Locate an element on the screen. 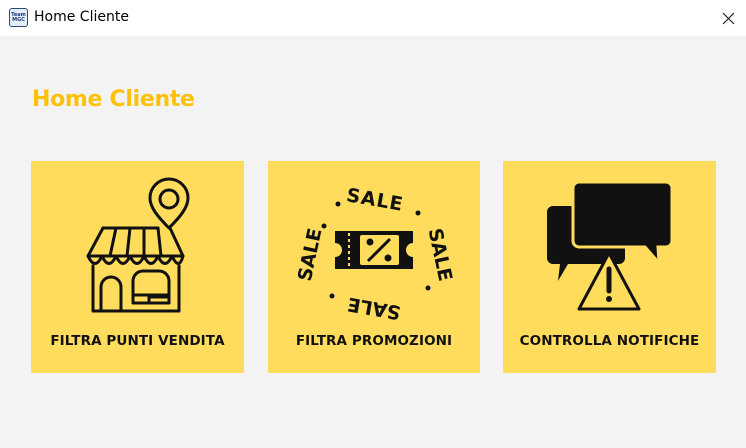 The height and width of the screenshot is (448, 746). card-label: FILTRA PROMOZIONI is located at coordinates (374, 341).